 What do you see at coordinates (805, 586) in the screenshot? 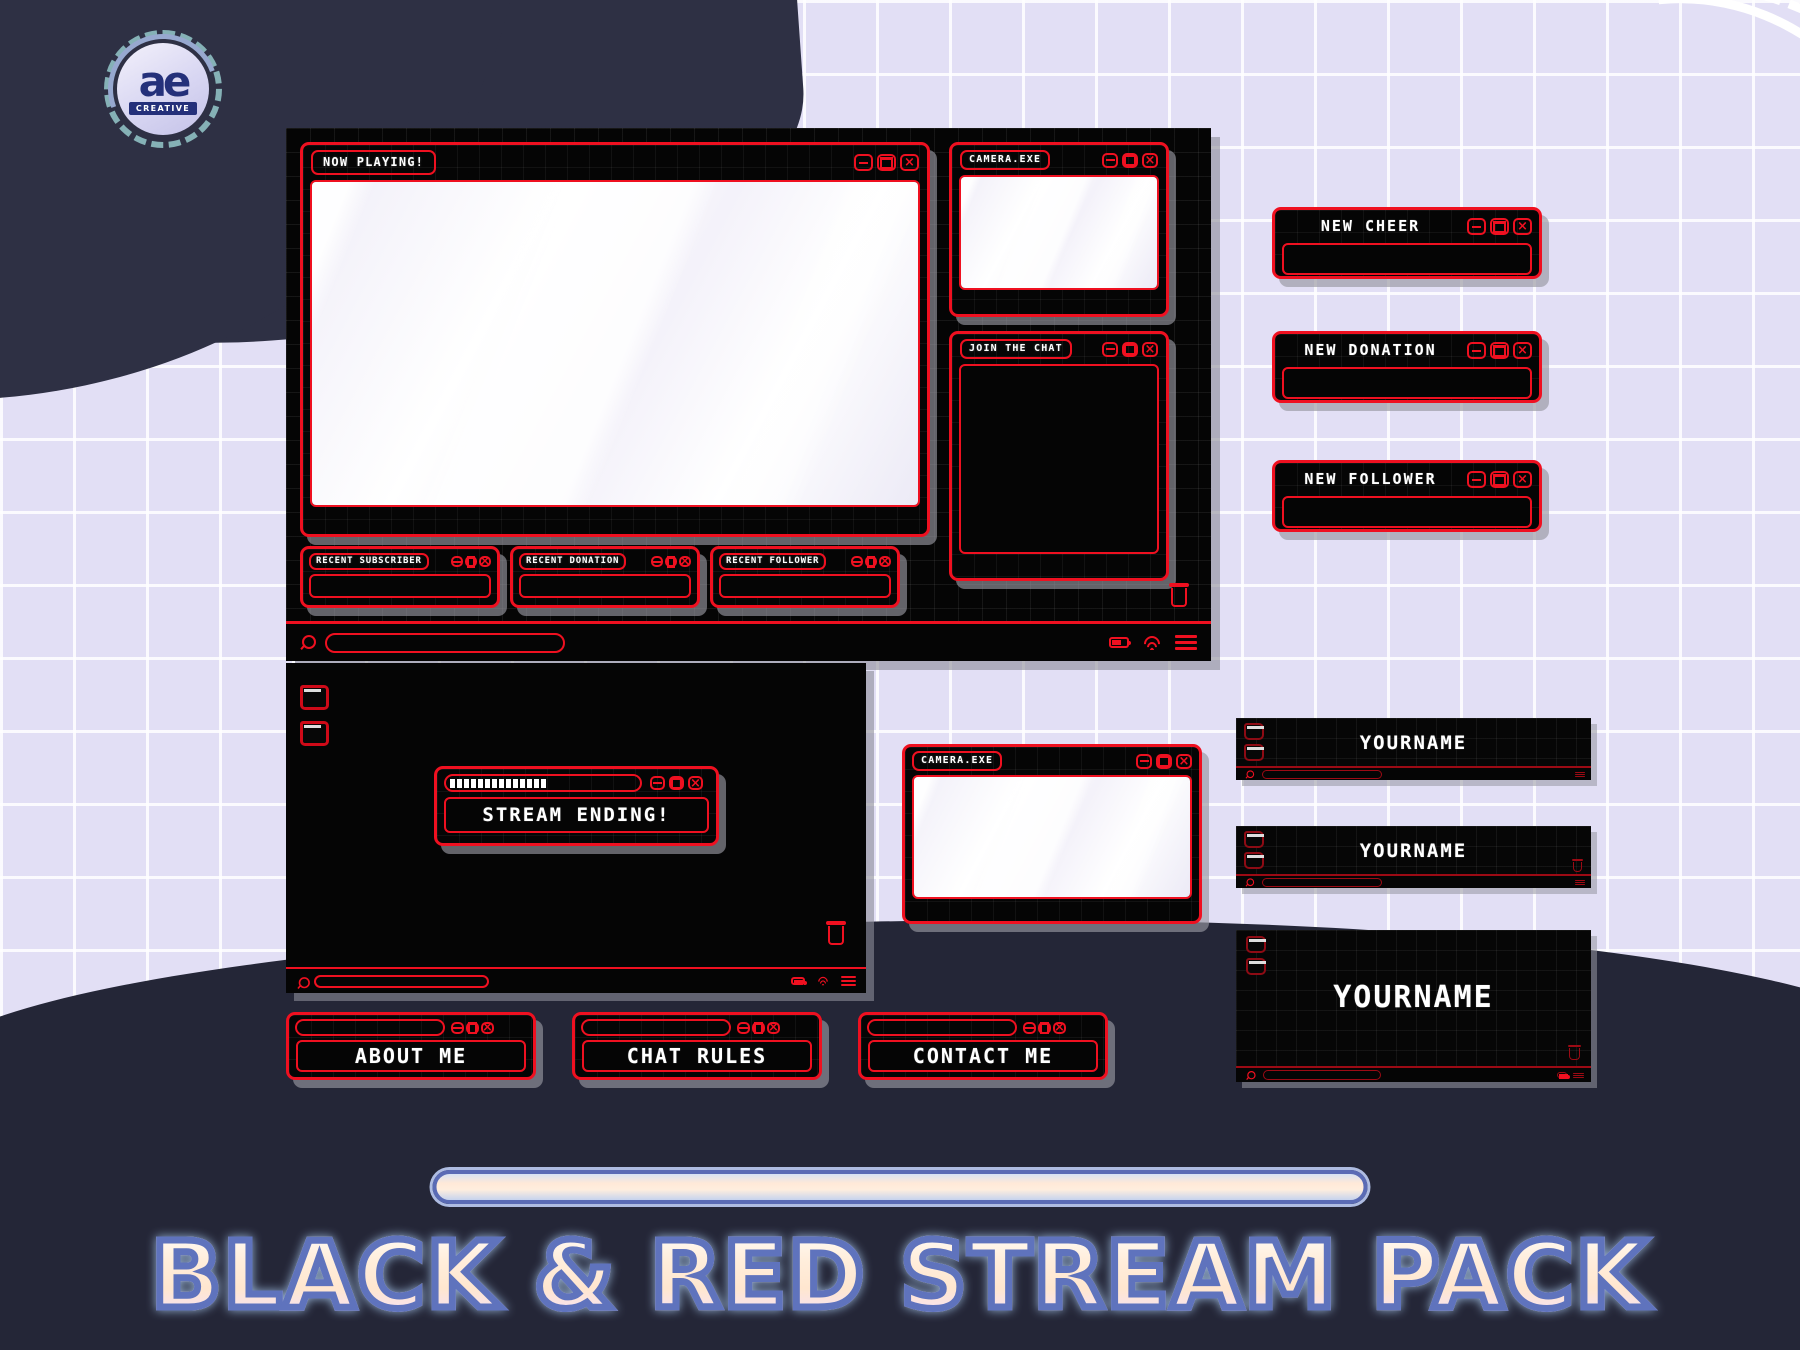
I see `recent-follower-value` at bounding box center [805, 586].